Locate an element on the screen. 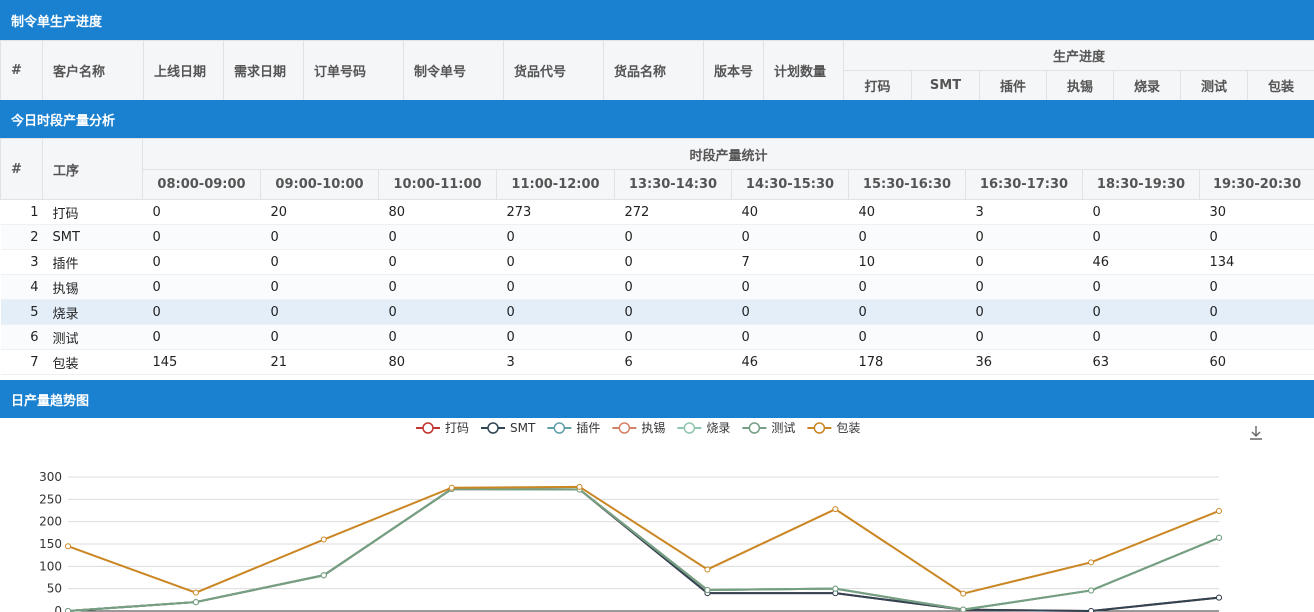 This screenshot has width=1314, height=612. col-item-name: 货品名称 is located at coordinates (653, 70).